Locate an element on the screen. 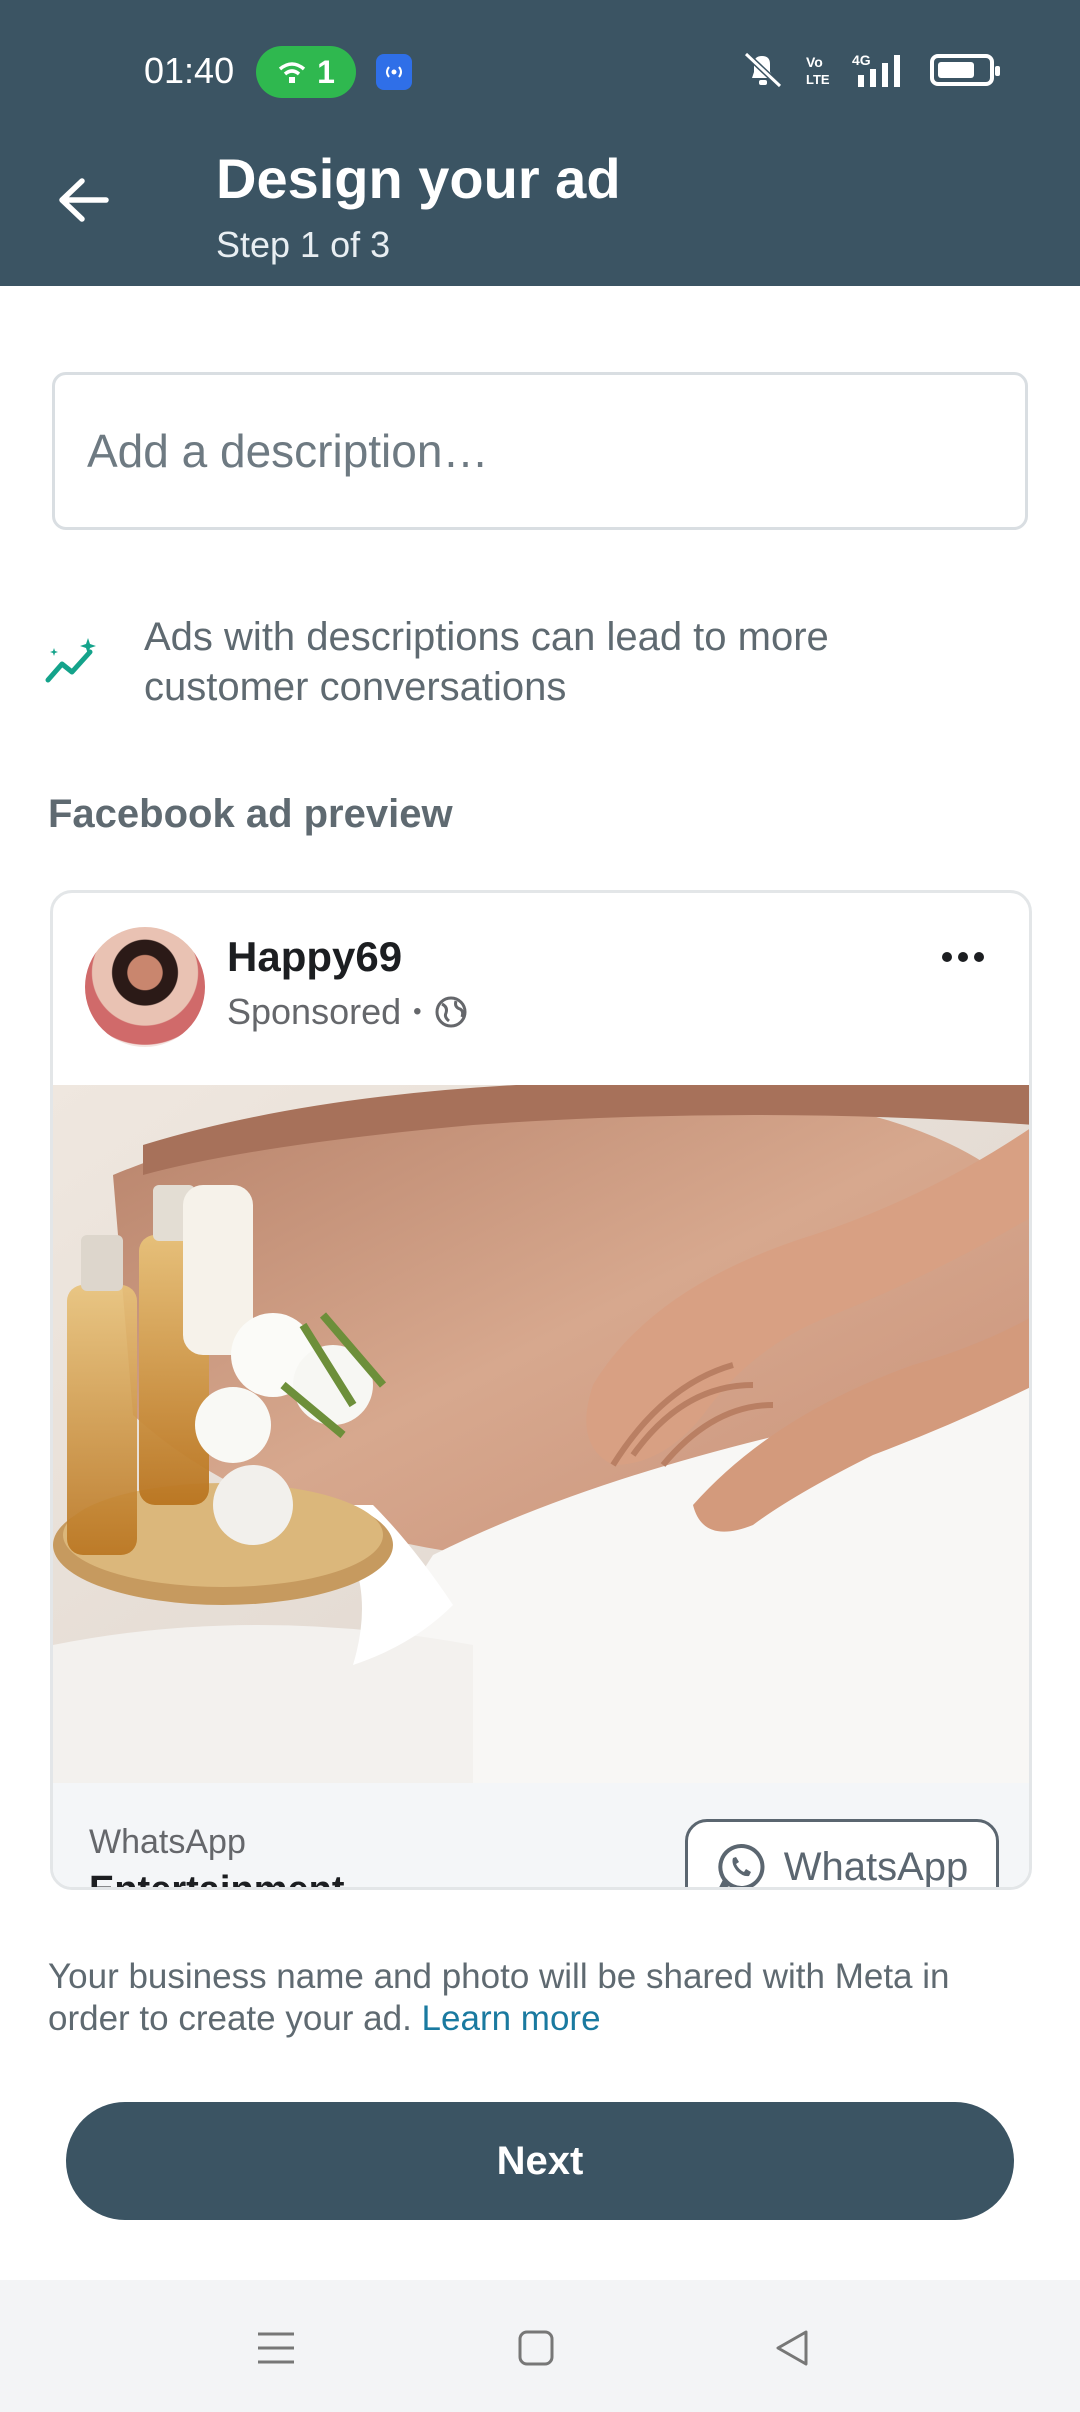  home-button is located at coordinates (536, 2348).